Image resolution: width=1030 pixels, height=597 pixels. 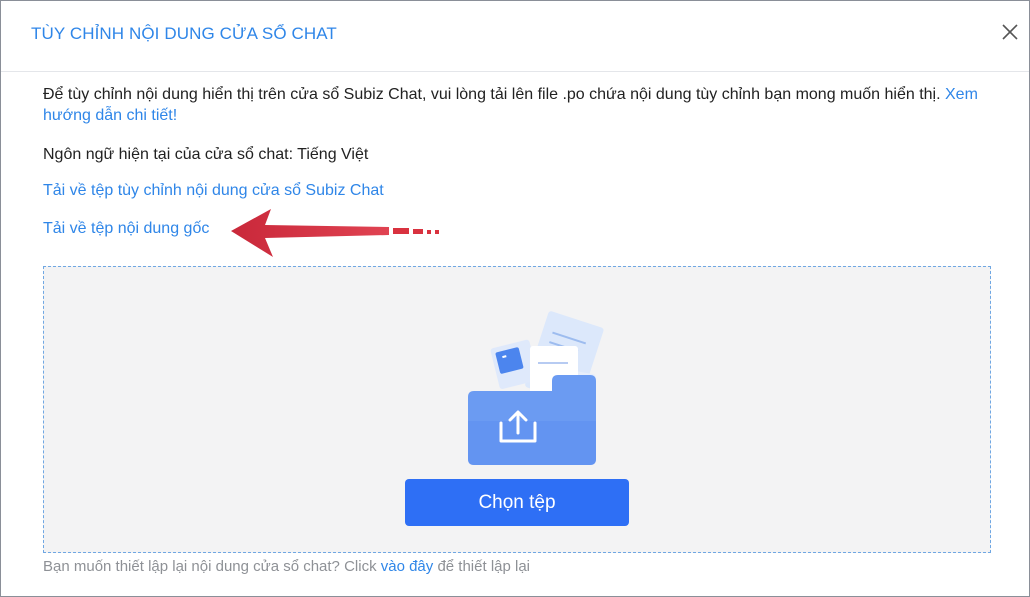 I want to click on download-original-file-link: Tải về tệp nội dung gốc, so click(x=126, y=229).